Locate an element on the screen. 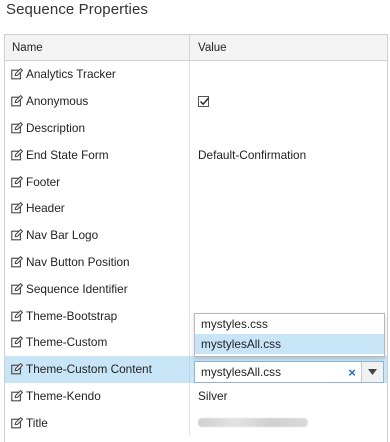 This screenshot has width=390, height=442. property-name: Nav Bar Logo is located at coordinates (62, 235).